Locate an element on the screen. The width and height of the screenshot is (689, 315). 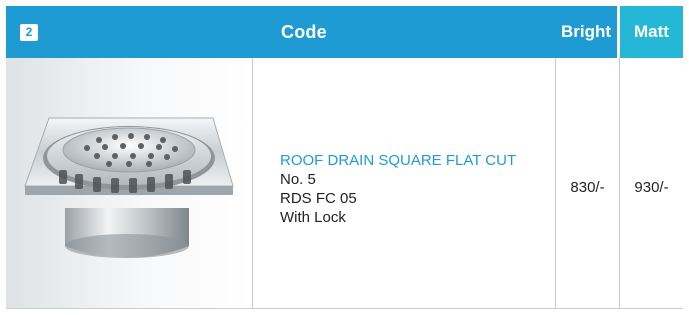
price-bright: 830/- is located at coordinates (587, 187).